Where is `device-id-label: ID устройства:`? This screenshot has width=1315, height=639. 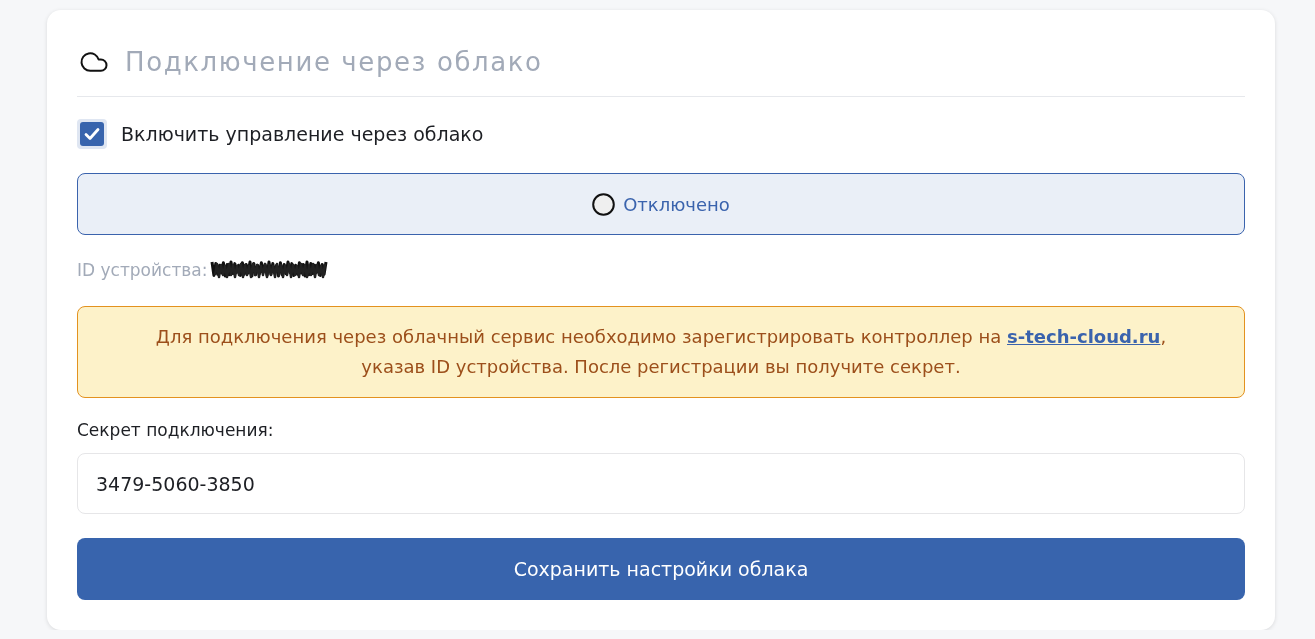
device-id-label: ID устройства: is located at coordinates (142, 270).